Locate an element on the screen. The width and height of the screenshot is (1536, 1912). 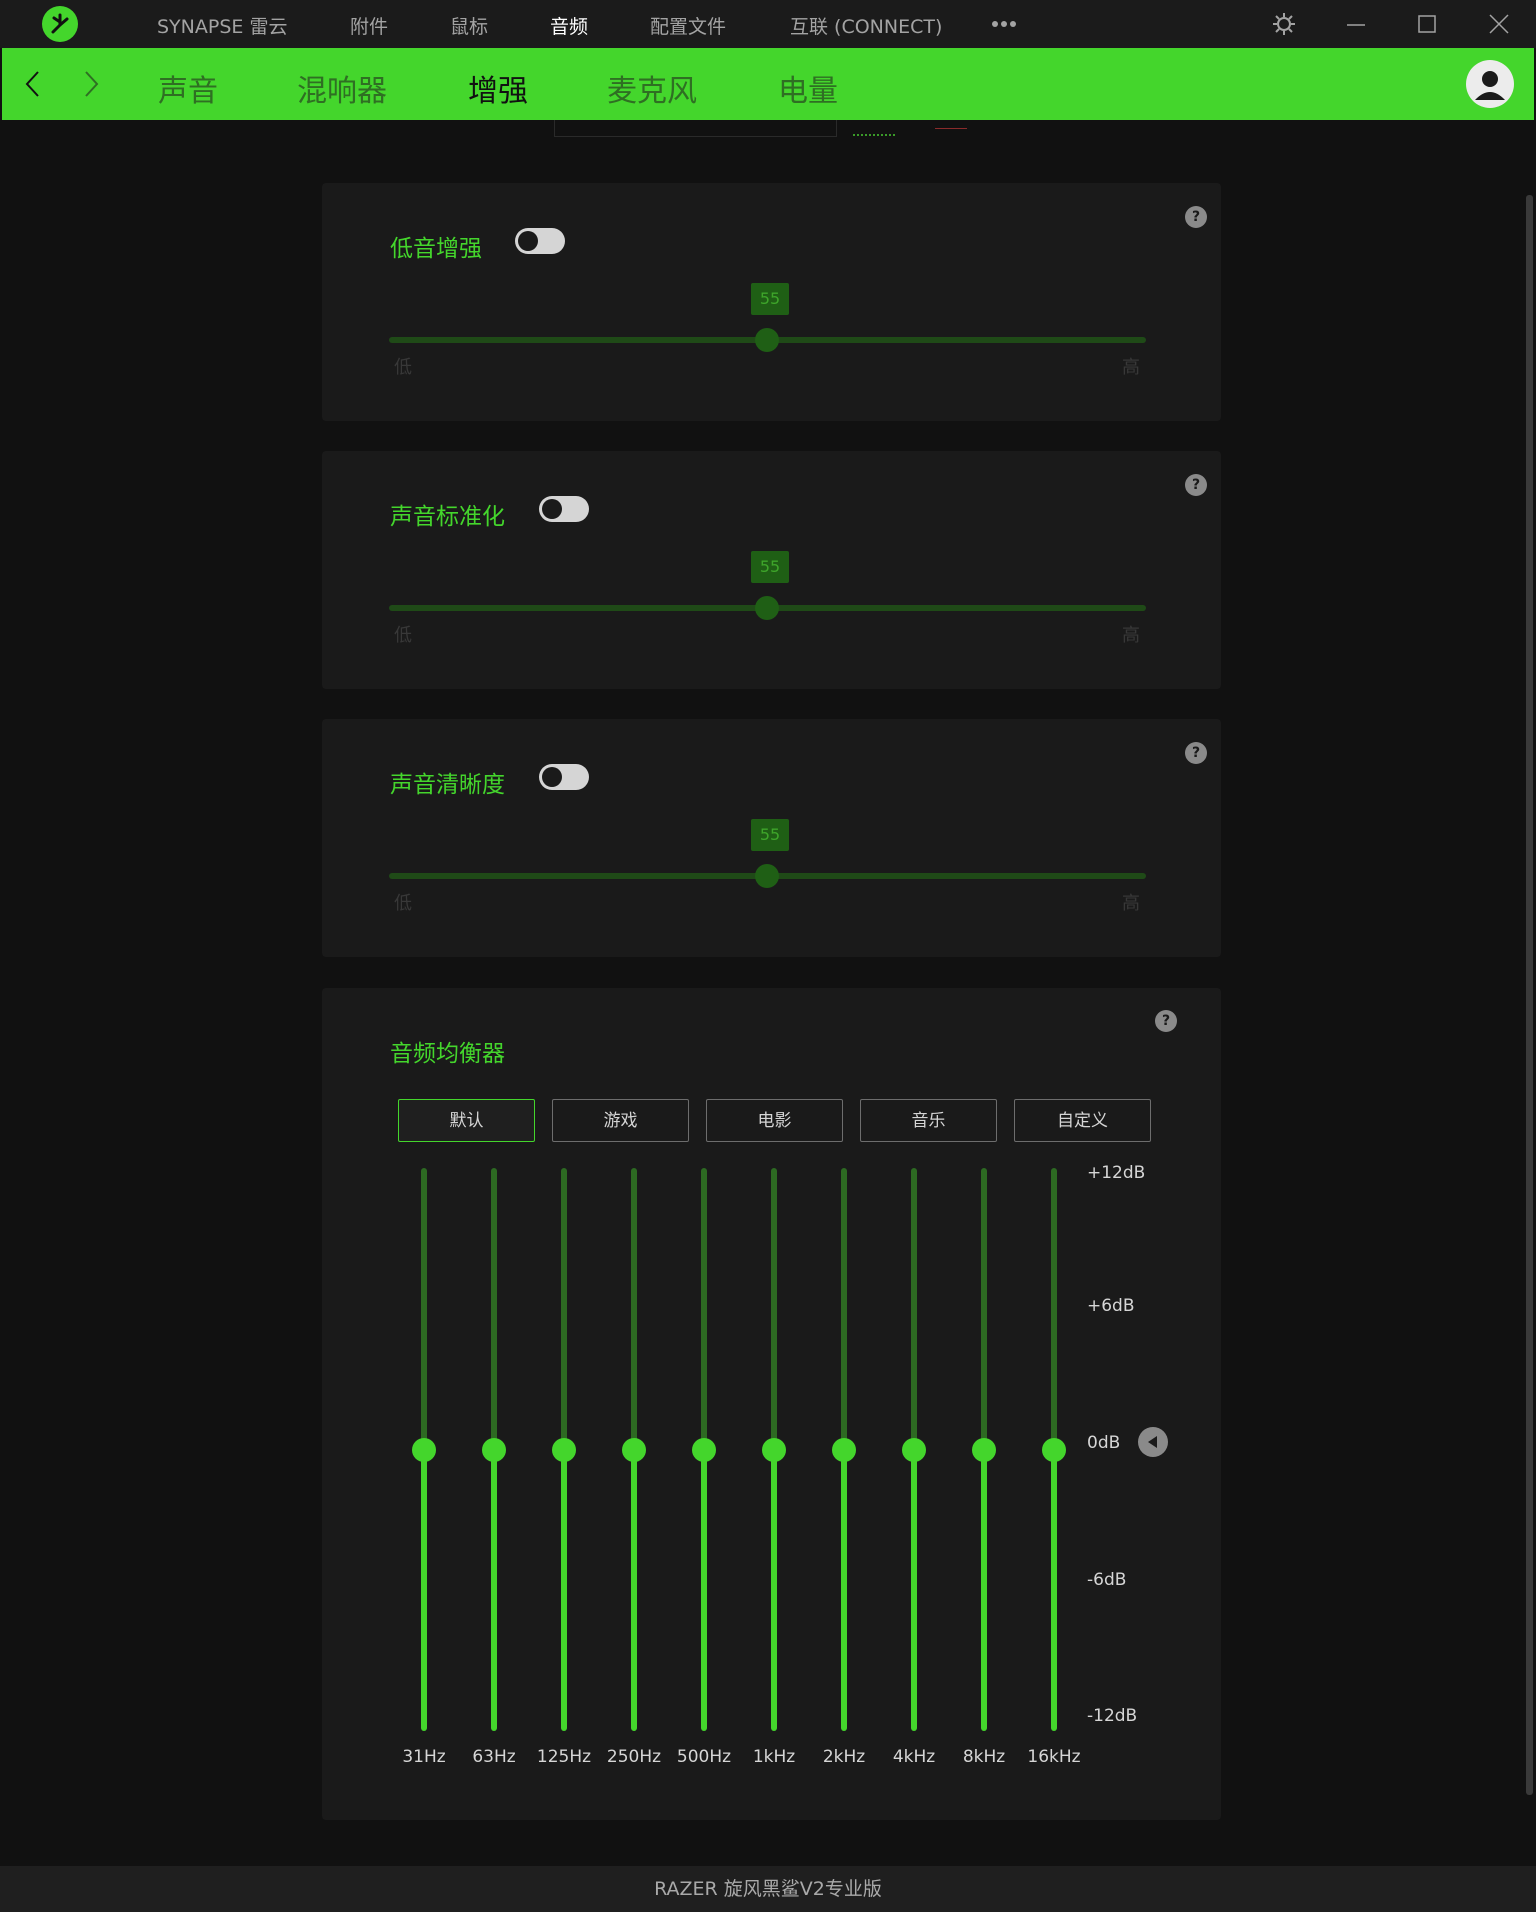
reset-triangle-icon is located at coordinates (1153, 1442).